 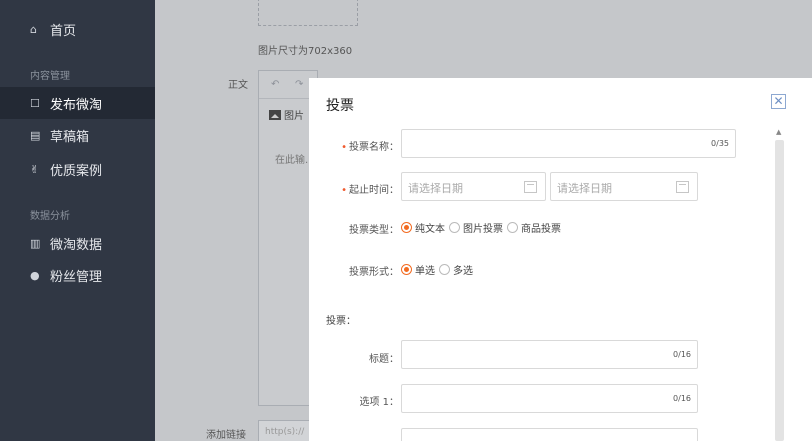 I want to click on nav-home-label: 首页, so click(x=63, y=31).